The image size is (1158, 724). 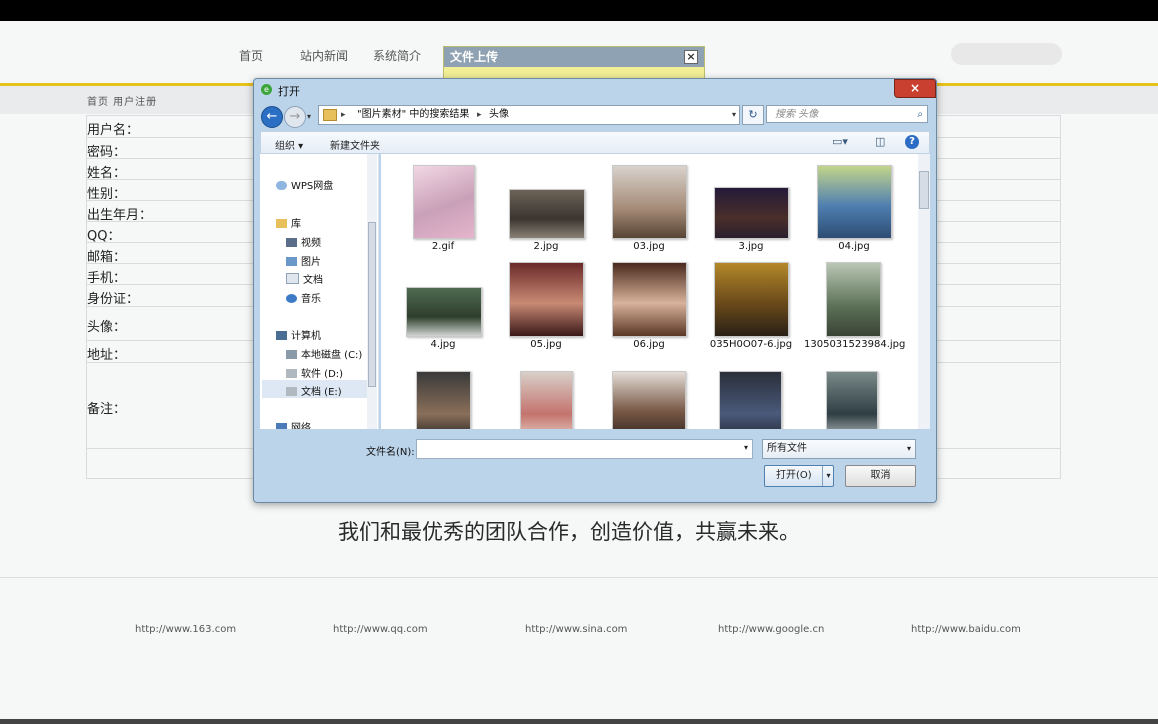 What do you see at coordinates (579, 577) in the screenshot?
I see `footer-divider` at bounding box center [579, 577].